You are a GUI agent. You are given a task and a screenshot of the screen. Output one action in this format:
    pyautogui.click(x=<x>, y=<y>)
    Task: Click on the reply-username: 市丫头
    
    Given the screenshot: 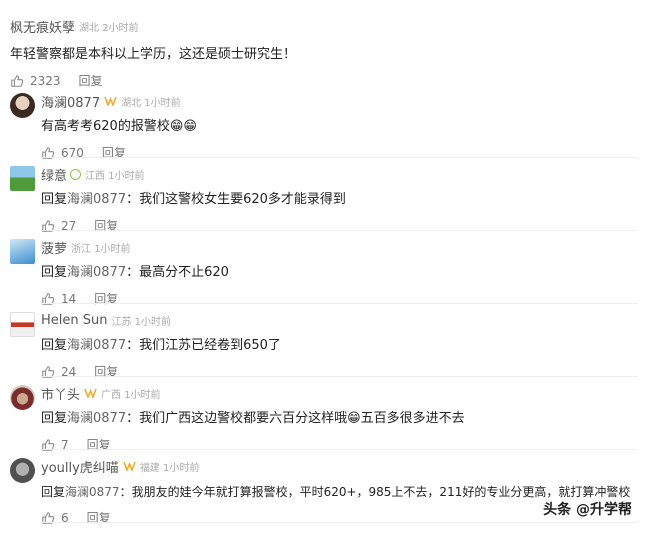 What is the action you would take?
    pyautogui.click(x=60, y=393)
    